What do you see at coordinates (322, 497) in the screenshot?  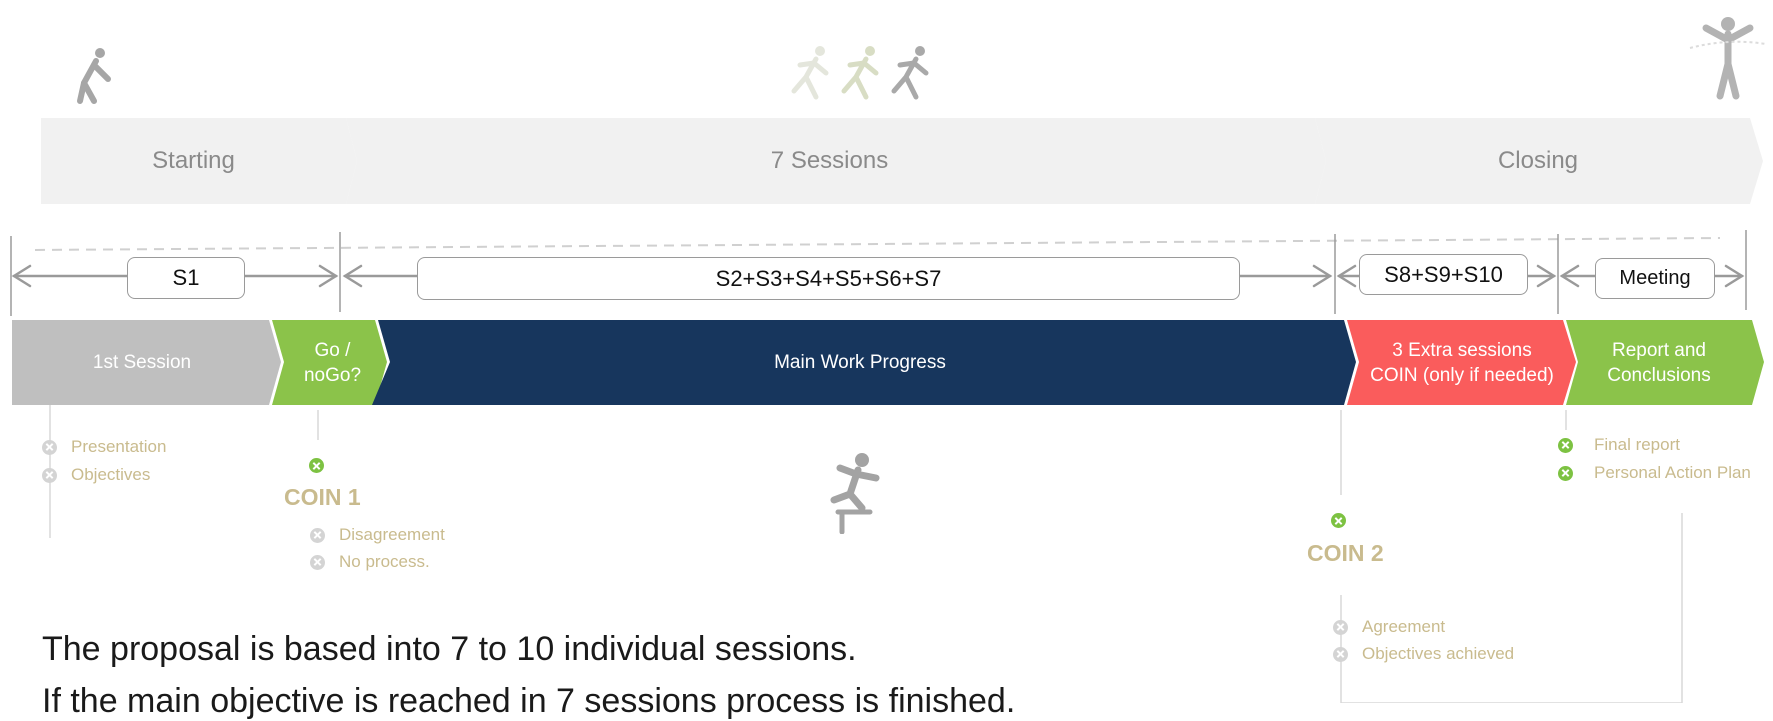 I see `coin1-title: COIN 1` at bounding box center [322, 497].